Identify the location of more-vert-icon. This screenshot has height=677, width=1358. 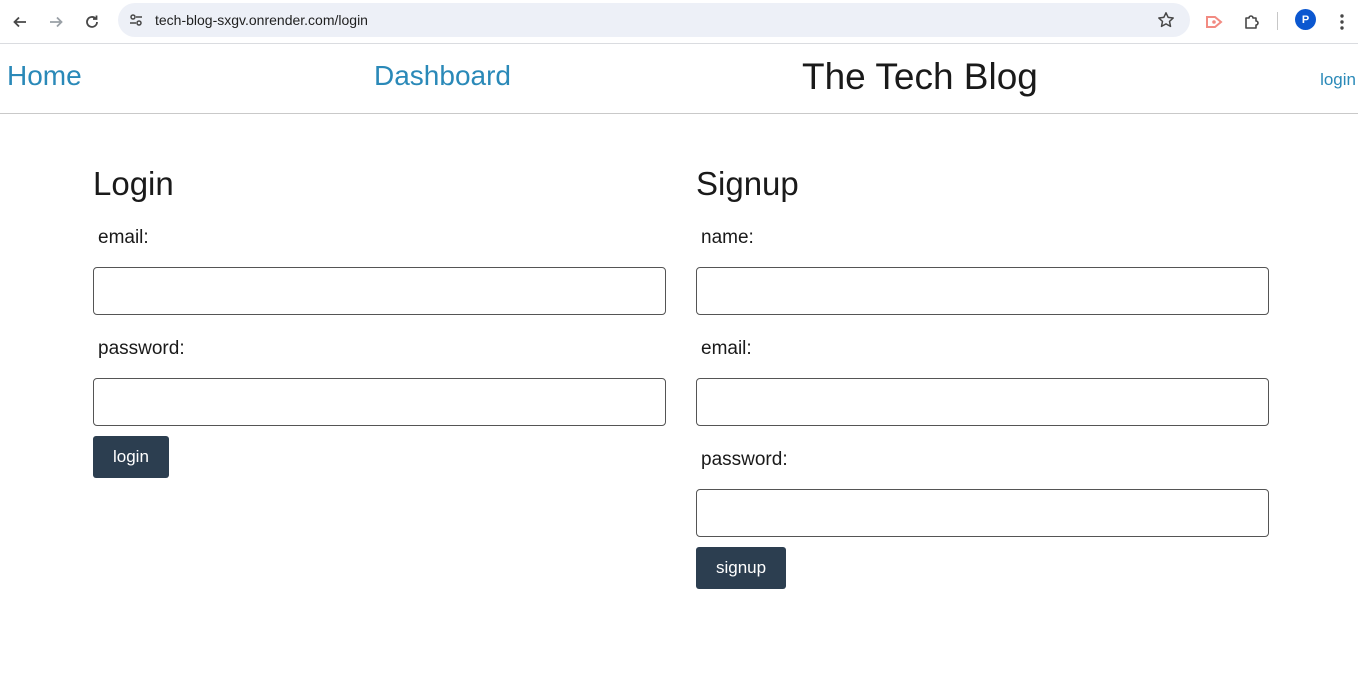
(1342, 22).